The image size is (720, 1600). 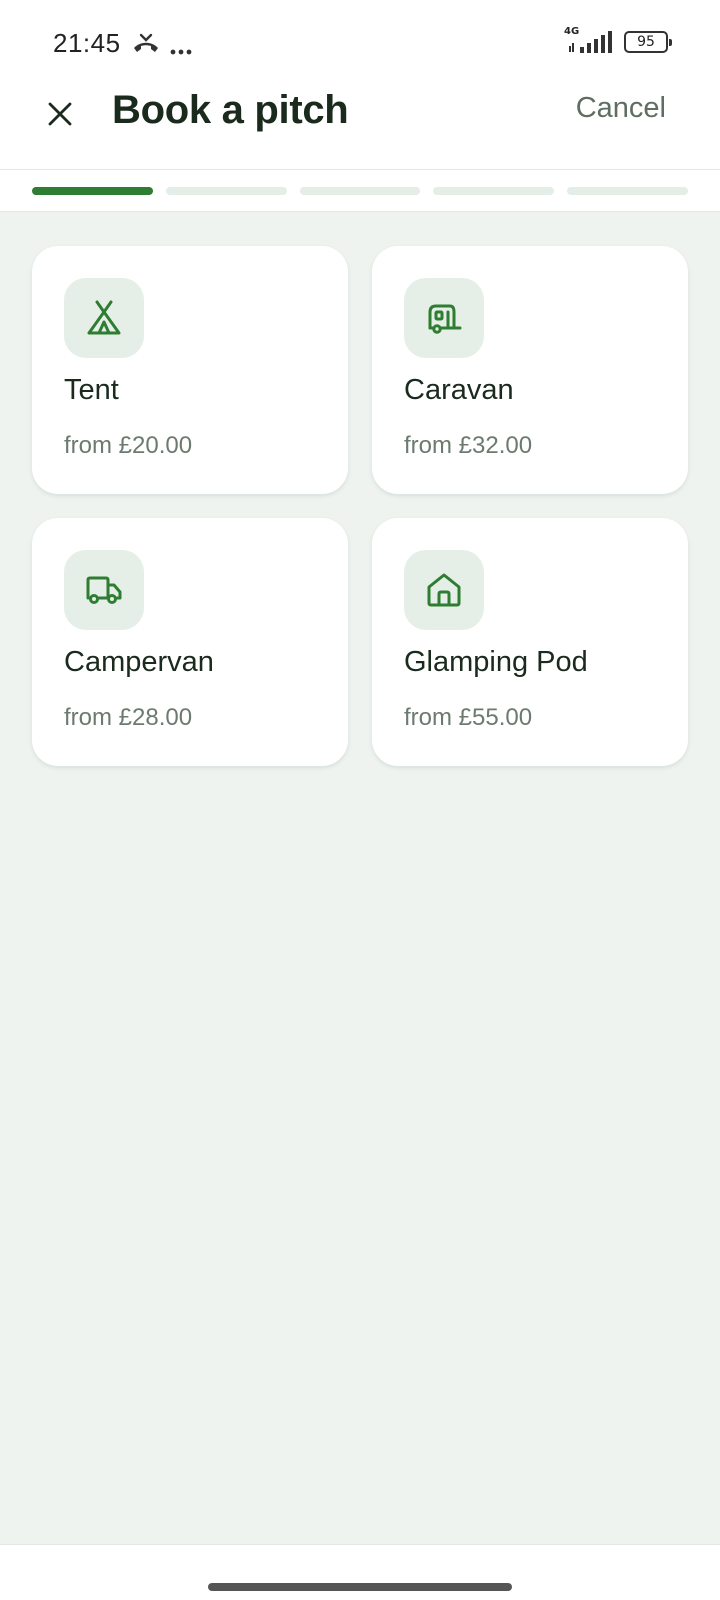 I want to click on system-nav-bar, so click(x=360, y=1572).